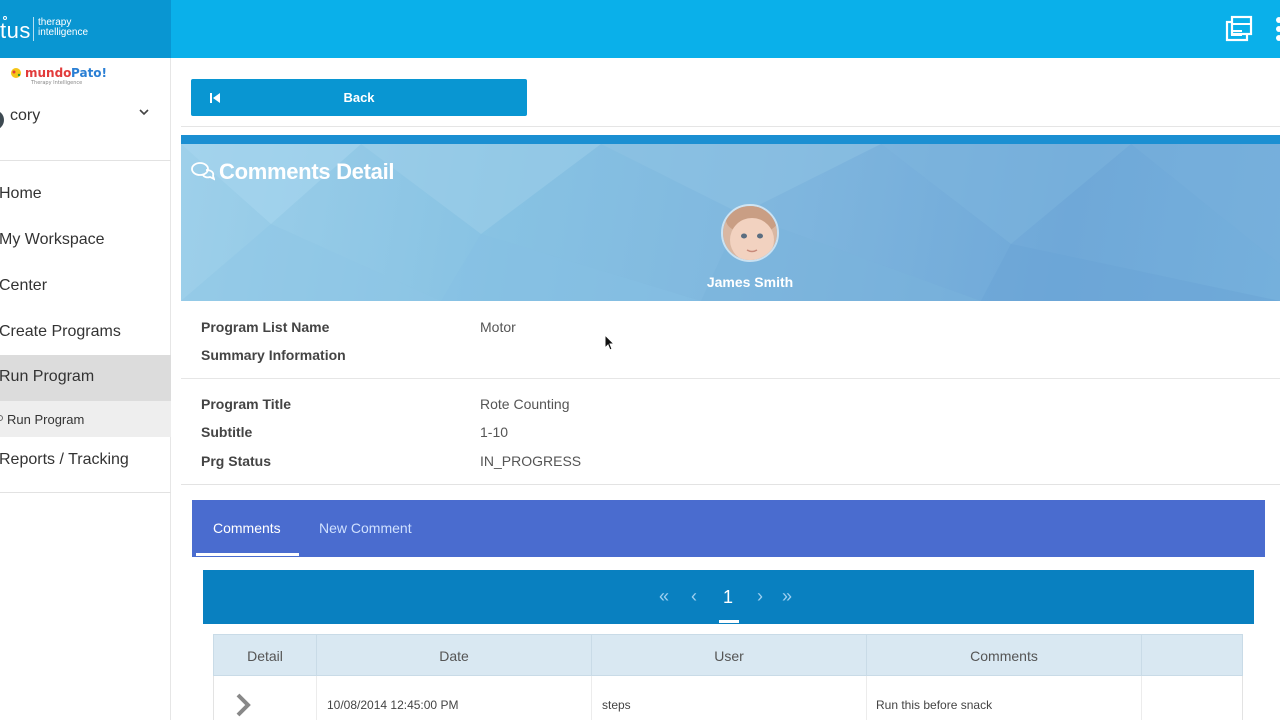 Image resolution: width=1280 pixels, height=720 pixels. Describe the element at coordinates (1141, 656) in the screenshot. I see `column-divider` at that location.